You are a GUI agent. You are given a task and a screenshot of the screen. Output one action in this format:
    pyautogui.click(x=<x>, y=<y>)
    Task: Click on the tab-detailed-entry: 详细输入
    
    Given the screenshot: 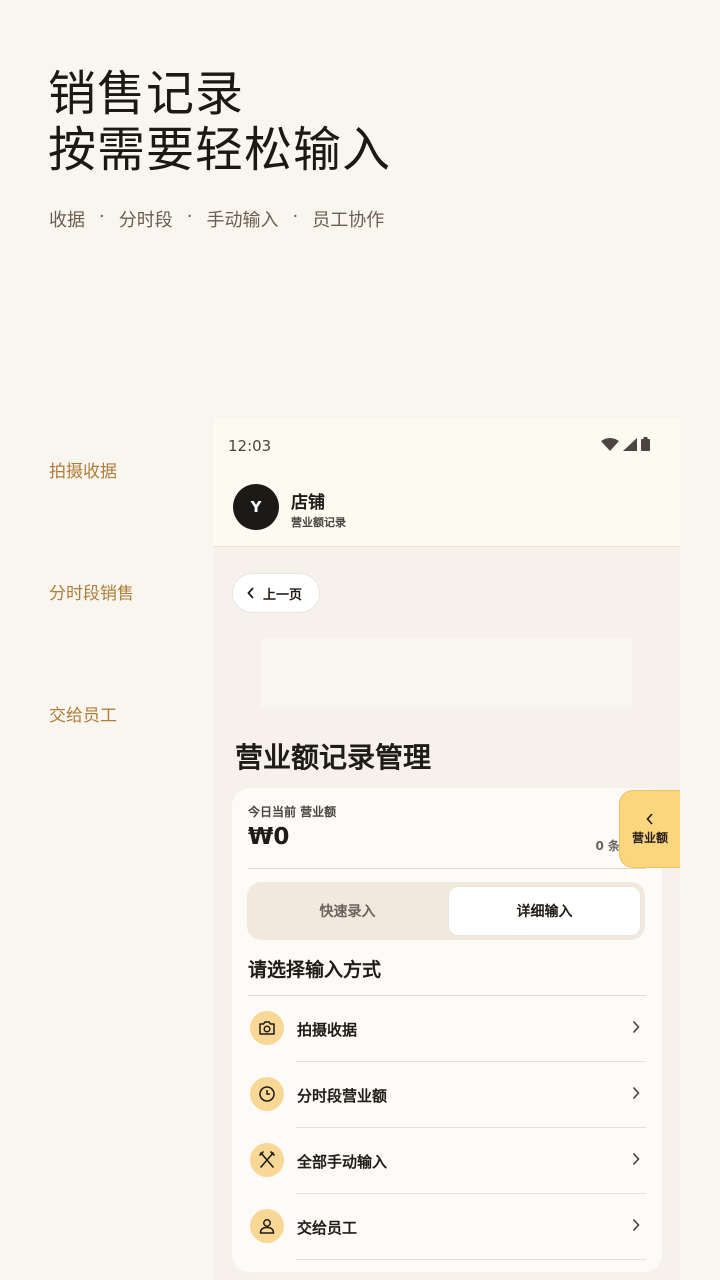 What is the action you would take?
    pyautogui.click(x=544, y=911)
    